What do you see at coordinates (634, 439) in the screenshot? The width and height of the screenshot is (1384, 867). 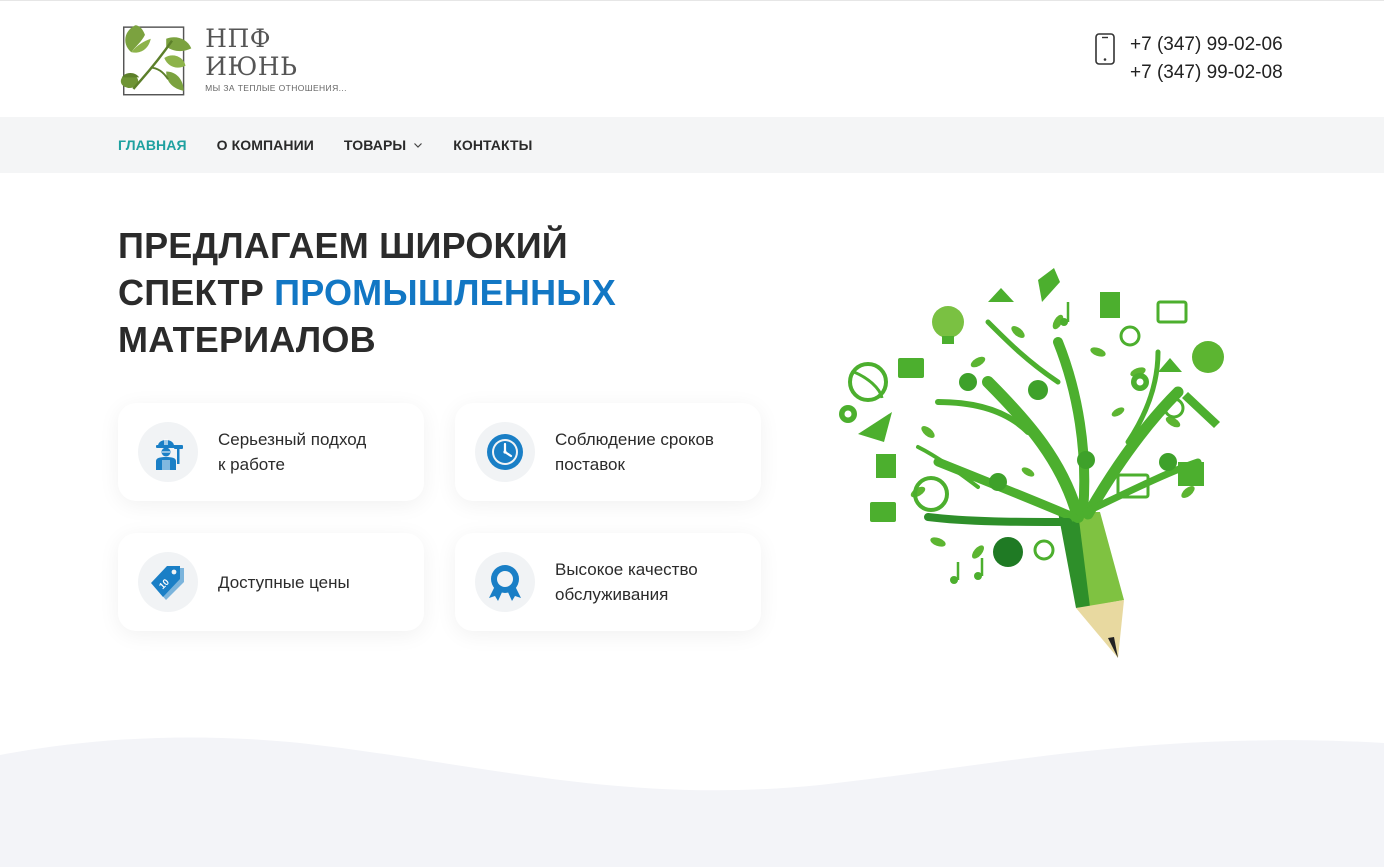 I see `feature-text-line-1: Соблюдение сроков` at bounding box center [634, 439].